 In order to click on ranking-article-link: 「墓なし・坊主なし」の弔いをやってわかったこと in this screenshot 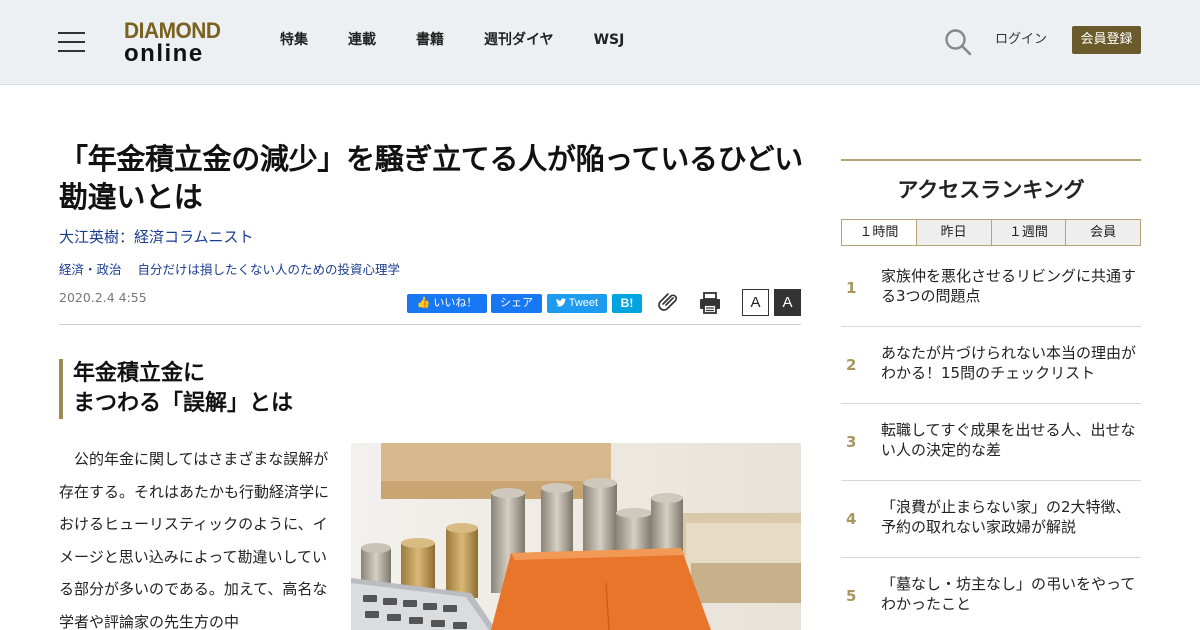, I will do `click(1010, 594)`.